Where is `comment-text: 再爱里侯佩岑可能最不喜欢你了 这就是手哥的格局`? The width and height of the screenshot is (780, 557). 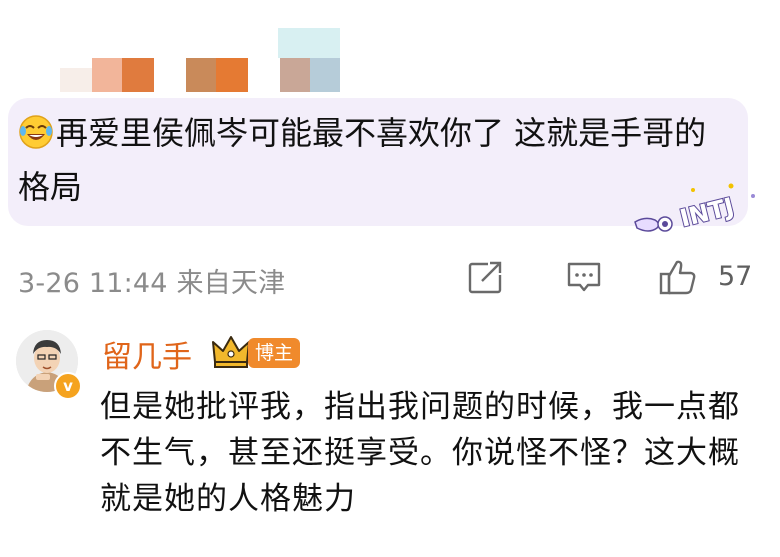 comment-text: 再爱里侯佩岑可能最不喜欢你了 这就是手哥的格局 is located at coordinates (362, 160).